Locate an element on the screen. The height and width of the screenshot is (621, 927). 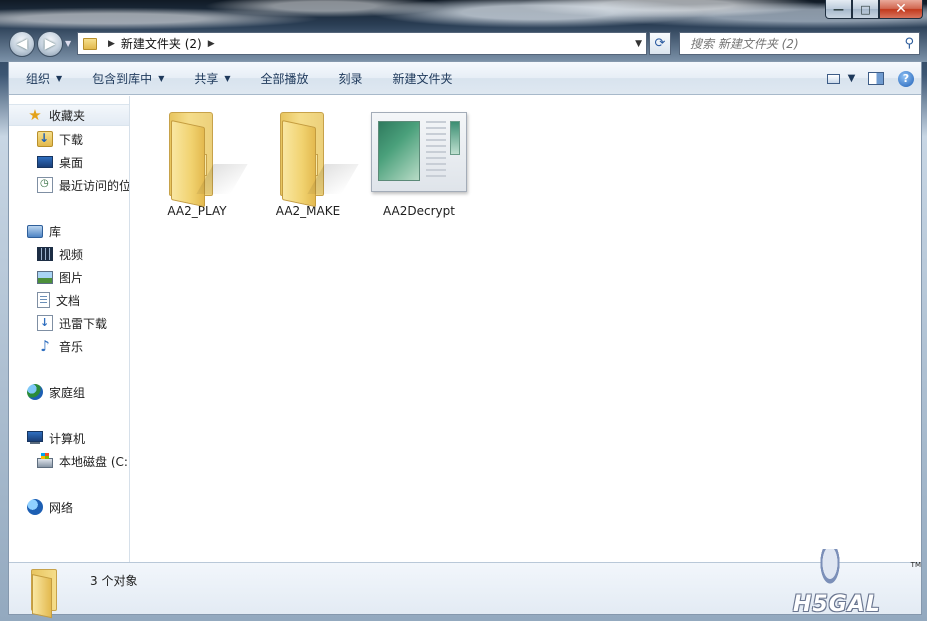
include-in-library-label: 包含到库中 is located at coordinates (122, 78).